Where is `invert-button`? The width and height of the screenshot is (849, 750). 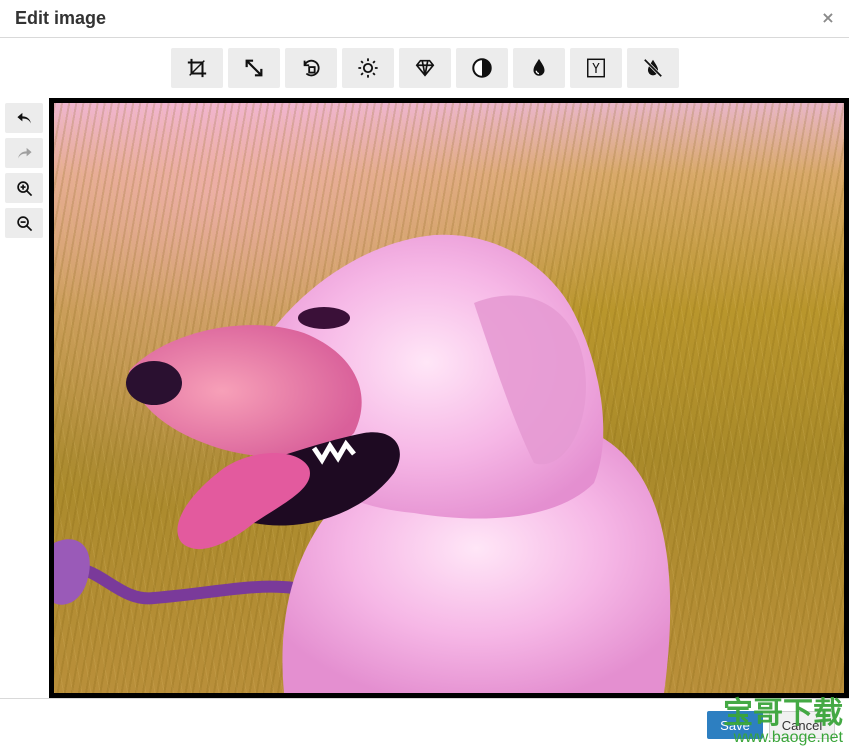
invert-button is located at coordinates (653, 68).